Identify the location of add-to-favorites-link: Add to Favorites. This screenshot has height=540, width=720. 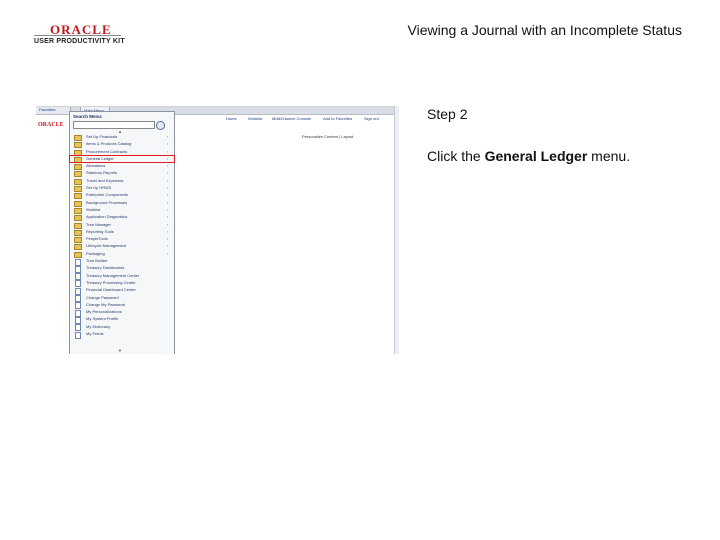
(337, 119).